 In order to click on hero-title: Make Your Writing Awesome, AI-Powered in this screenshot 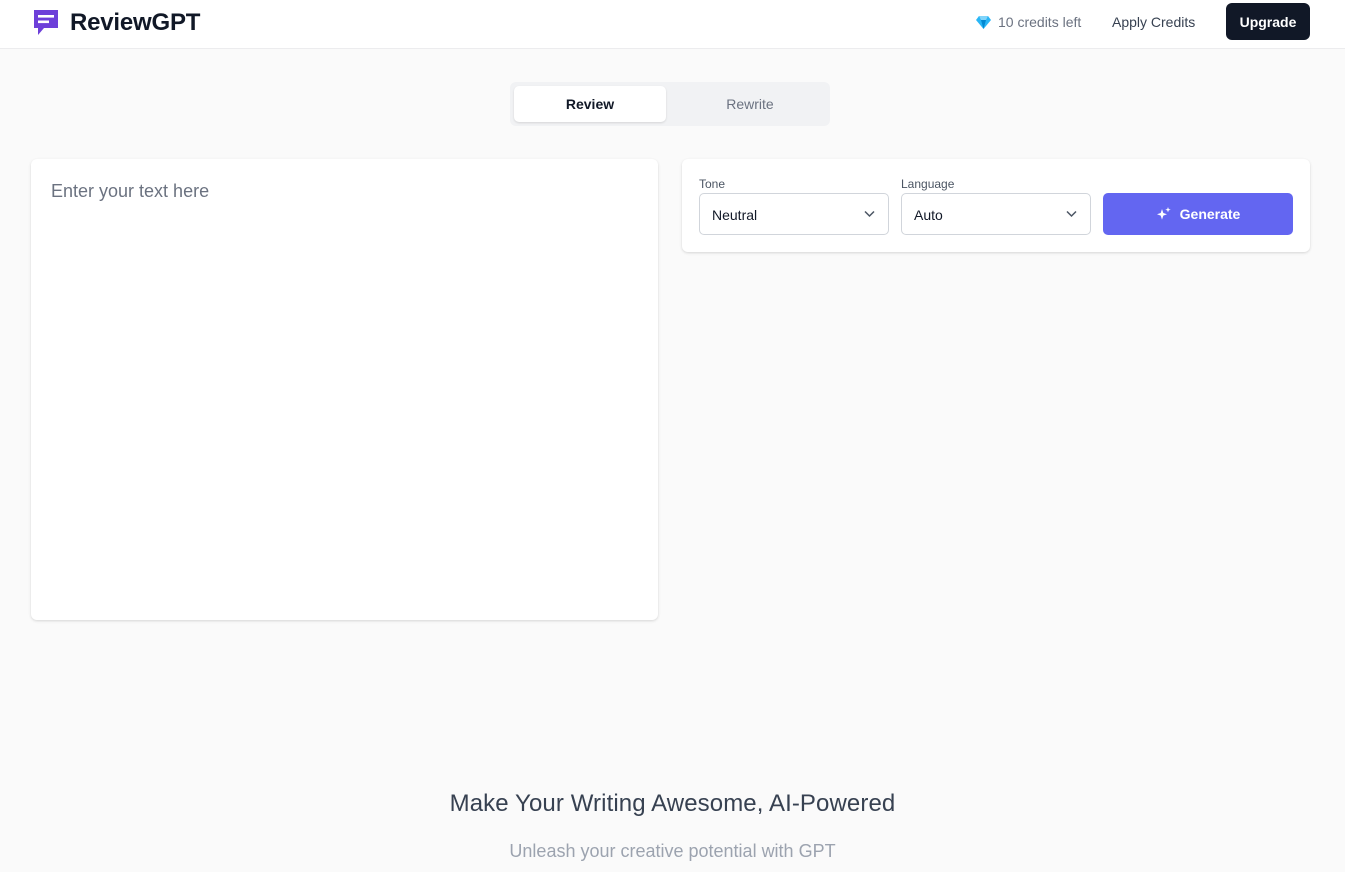, I will do `click(672, 803)`.